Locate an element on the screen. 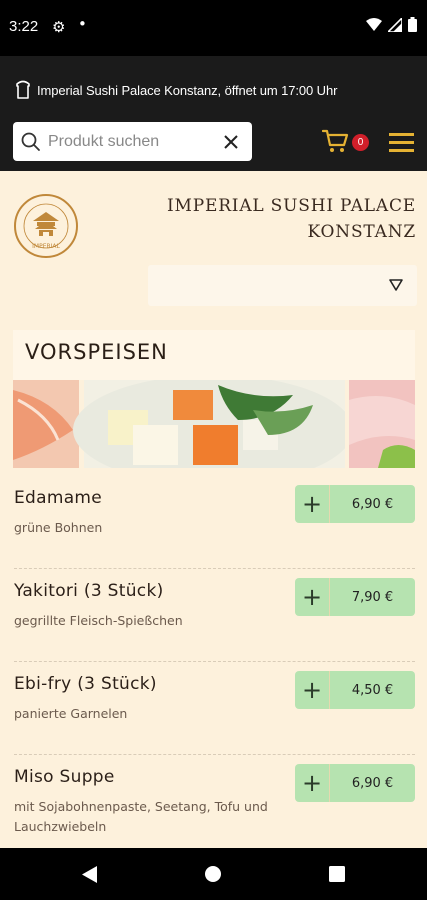  home-icon is located at coordinates (213, 874).